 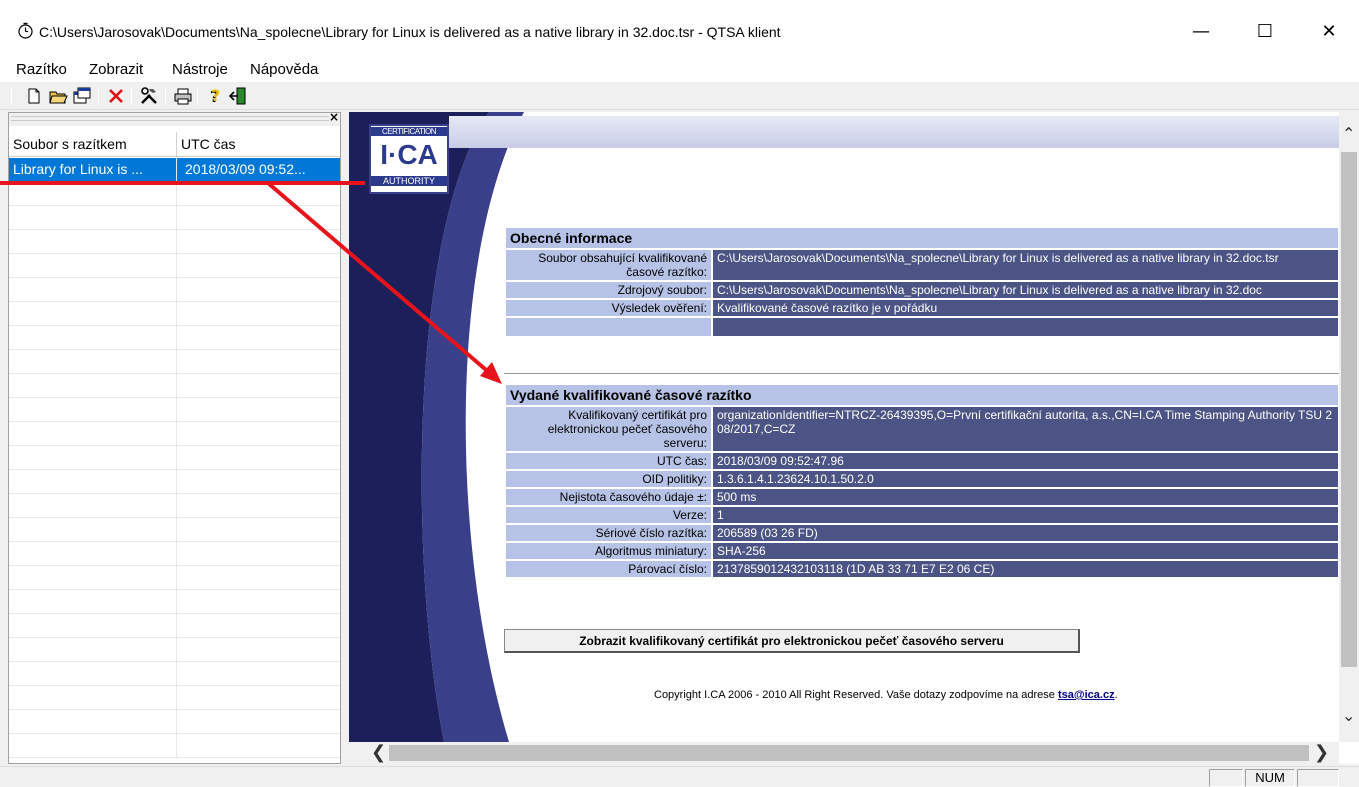 I want to click on new-icon, so click(x=34, y=96).